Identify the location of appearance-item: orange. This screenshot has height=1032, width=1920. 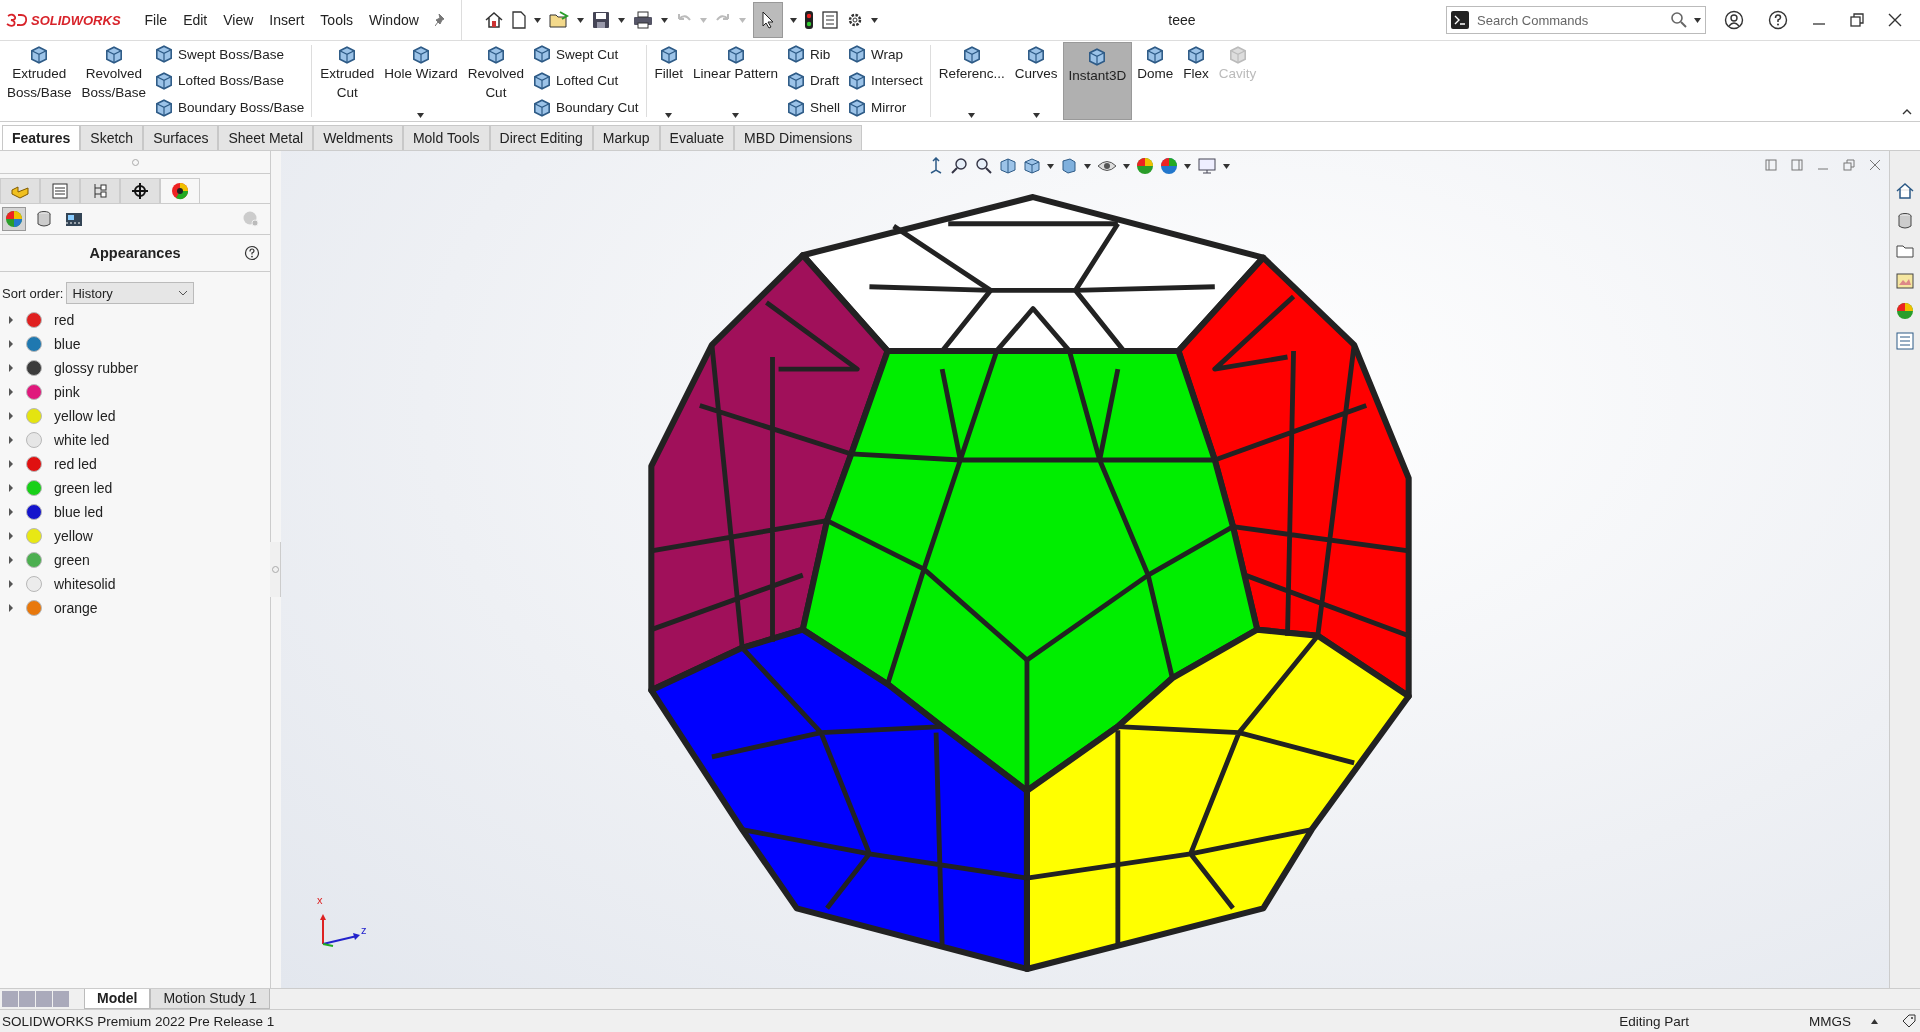
(76, 608).